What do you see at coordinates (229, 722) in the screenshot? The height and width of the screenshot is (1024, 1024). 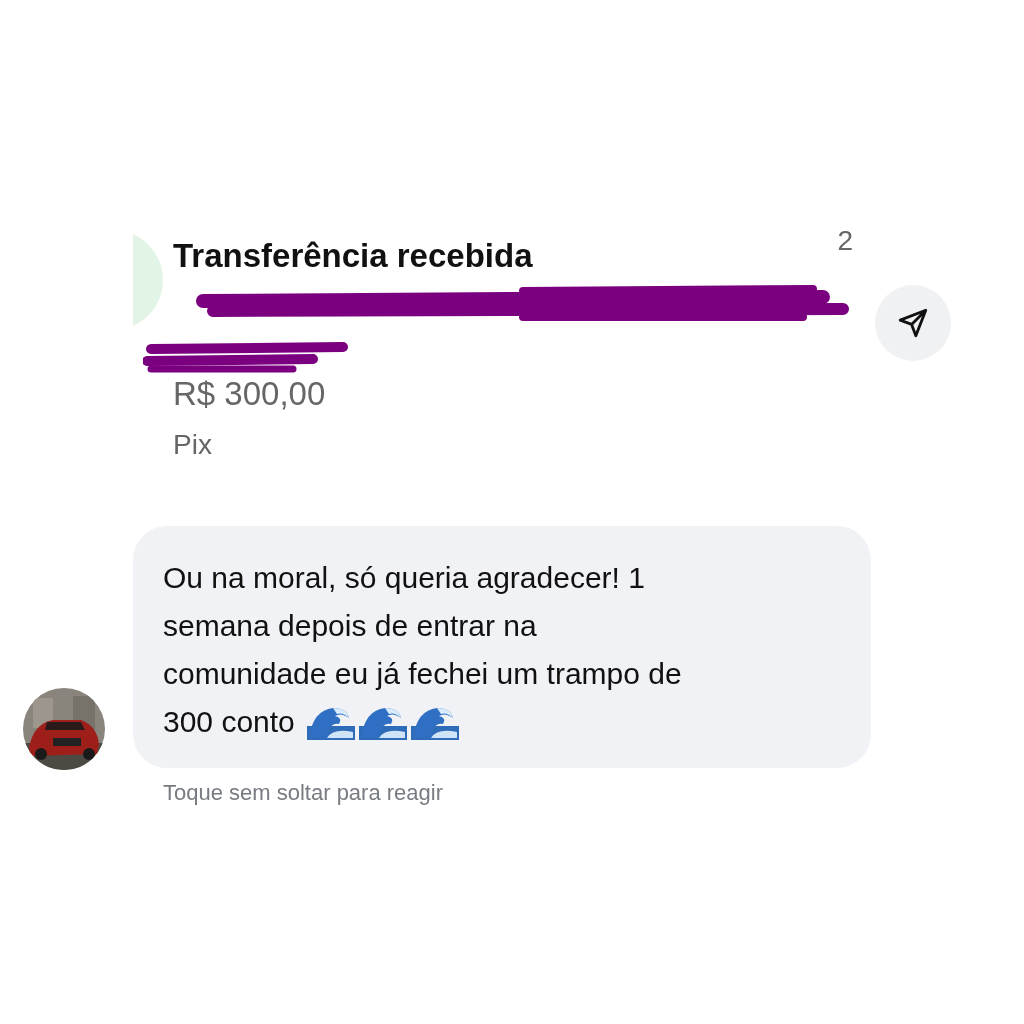 I see `message-text: 300 conto` at bounding box center [229, 722].